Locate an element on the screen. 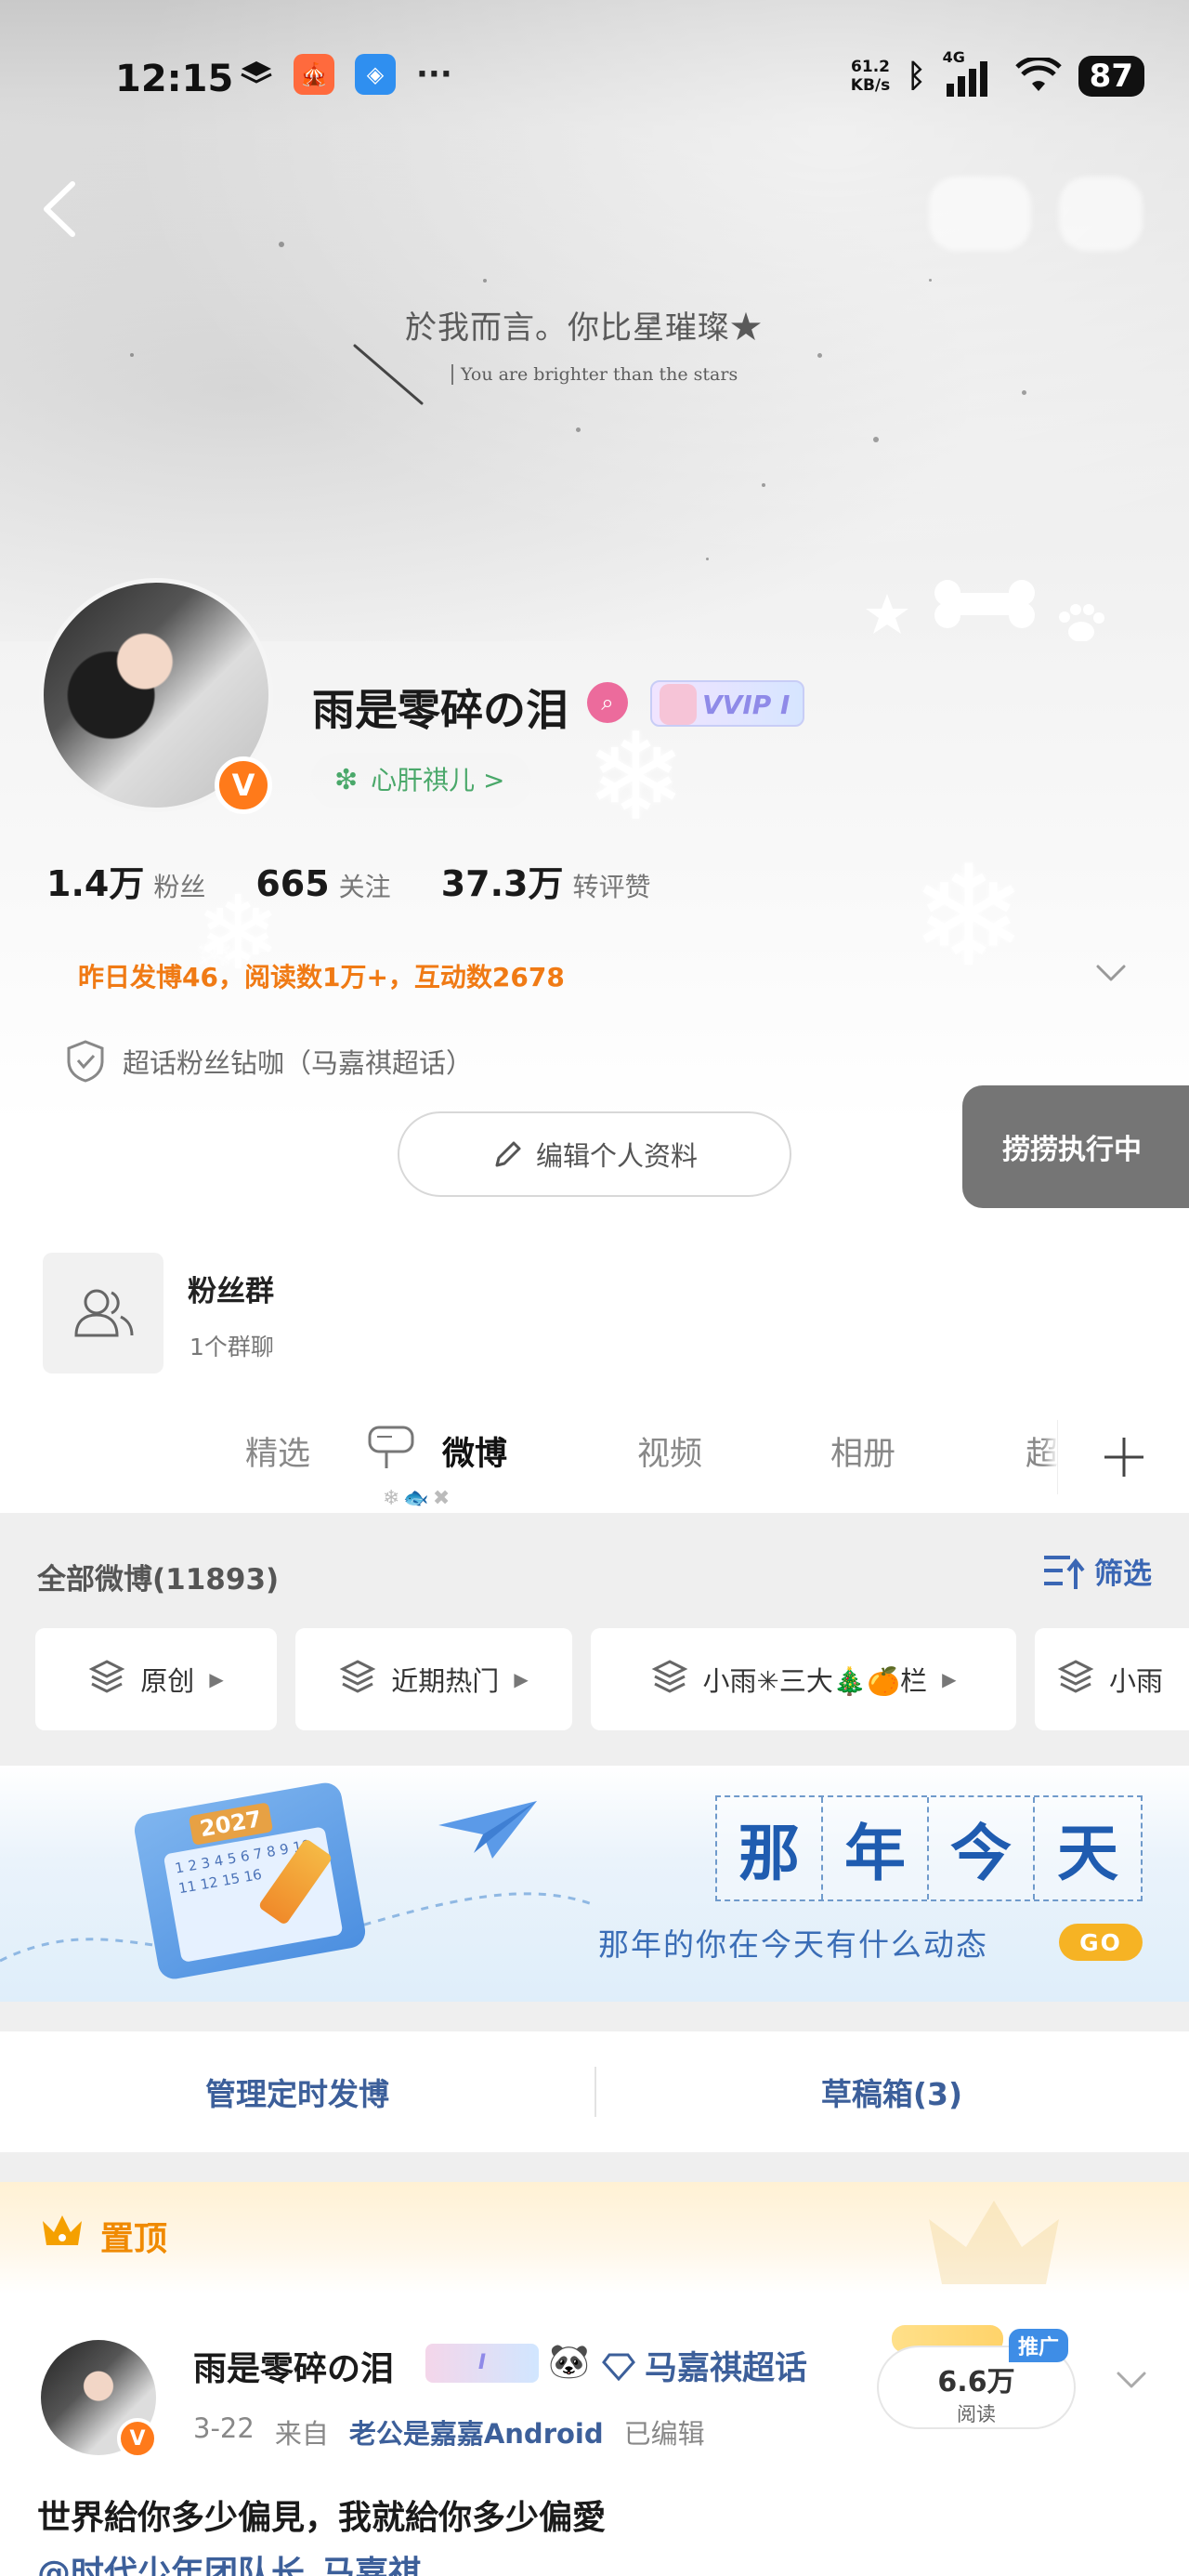  go-button: GO is located at coordinates (1101, 1942).